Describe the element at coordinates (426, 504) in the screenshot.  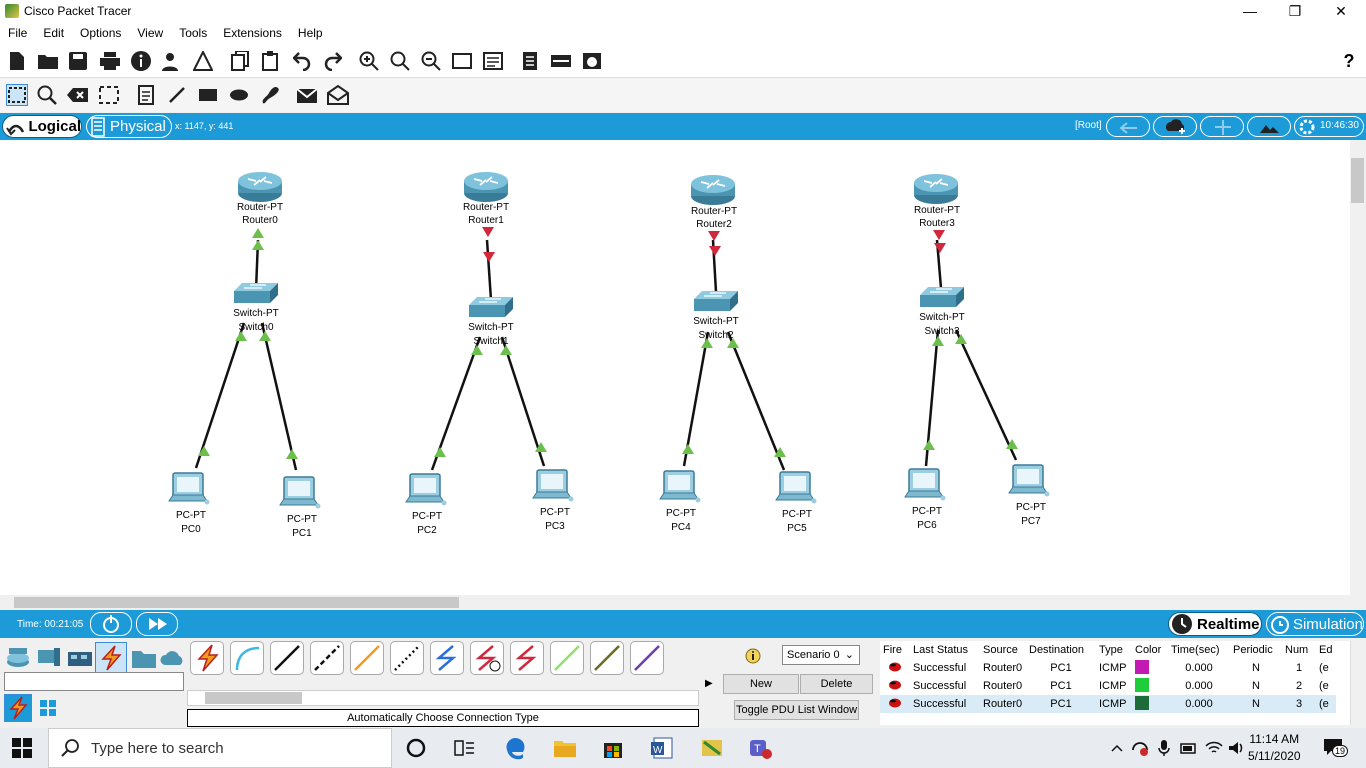
I see `pc-2: PC-PT PC2` at that location.